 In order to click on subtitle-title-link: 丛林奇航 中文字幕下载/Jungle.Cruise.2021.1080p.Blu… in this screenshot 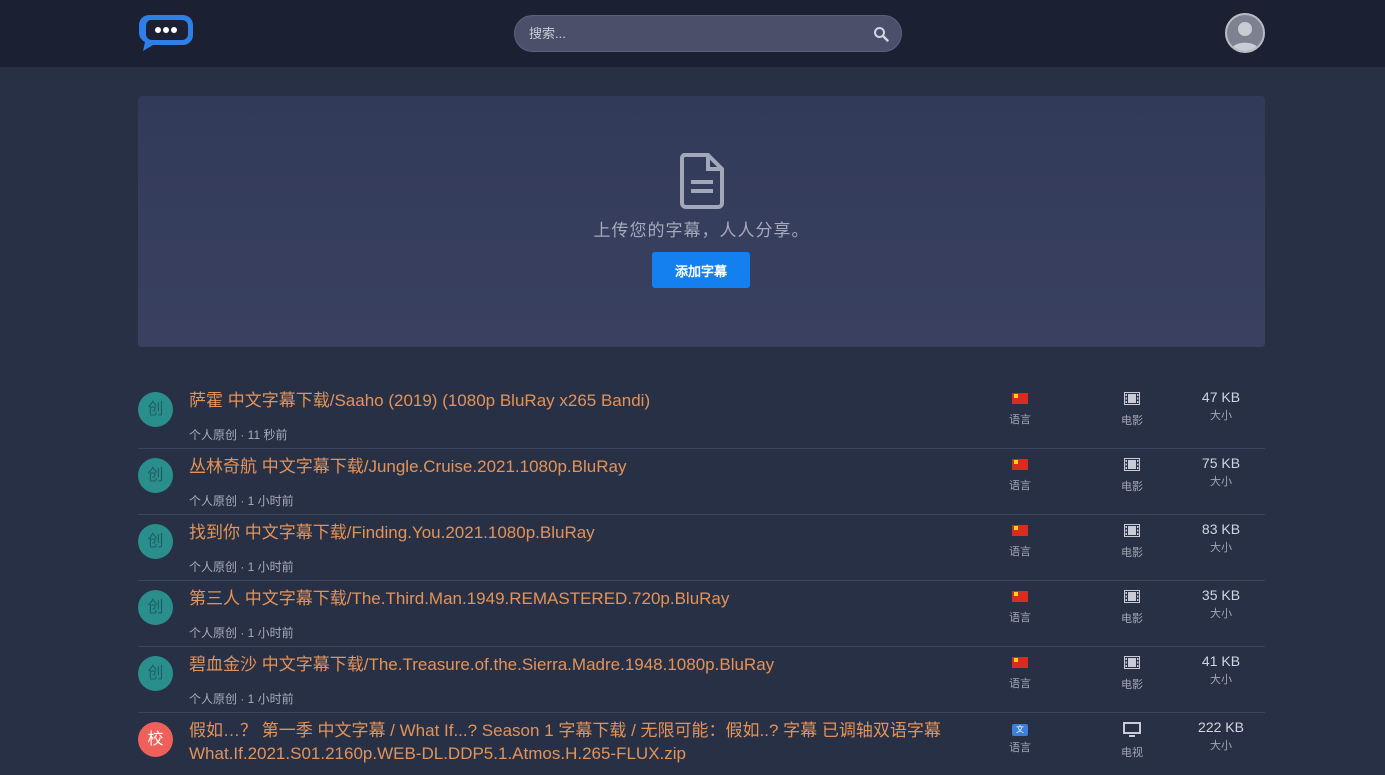, I will do `click(569, 466)`.